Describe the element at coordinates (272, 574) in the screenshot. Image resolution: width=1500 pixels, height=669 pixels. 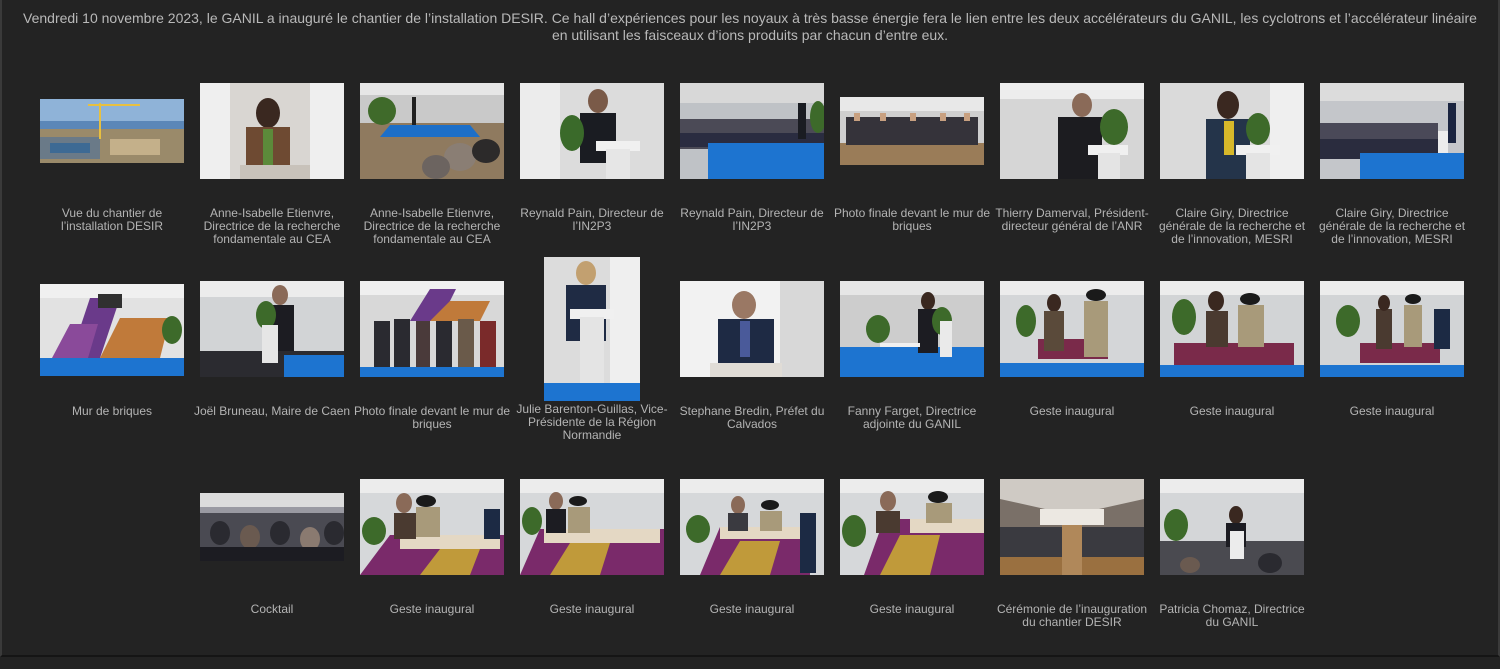
I see `gallery-item: Cocktail` at that location.